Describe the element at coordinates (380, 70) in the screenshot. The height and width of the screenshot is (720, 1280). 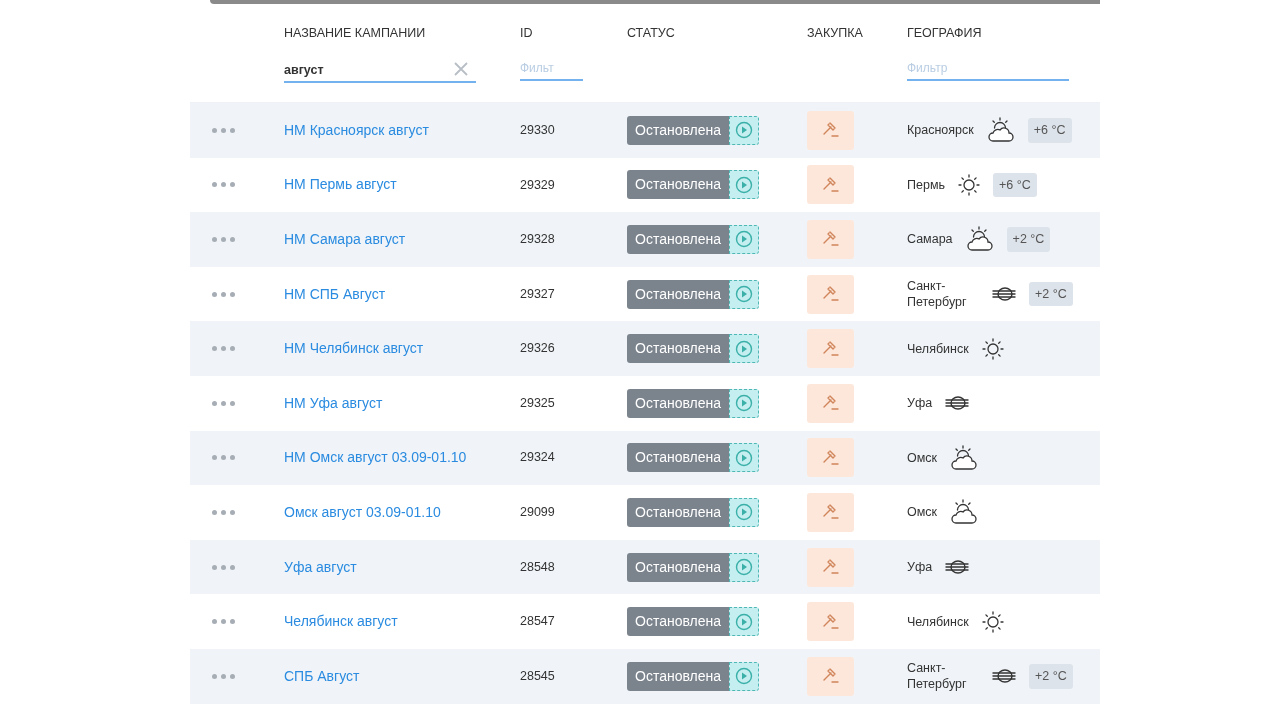
I see `name-filter-field: август` at that location.